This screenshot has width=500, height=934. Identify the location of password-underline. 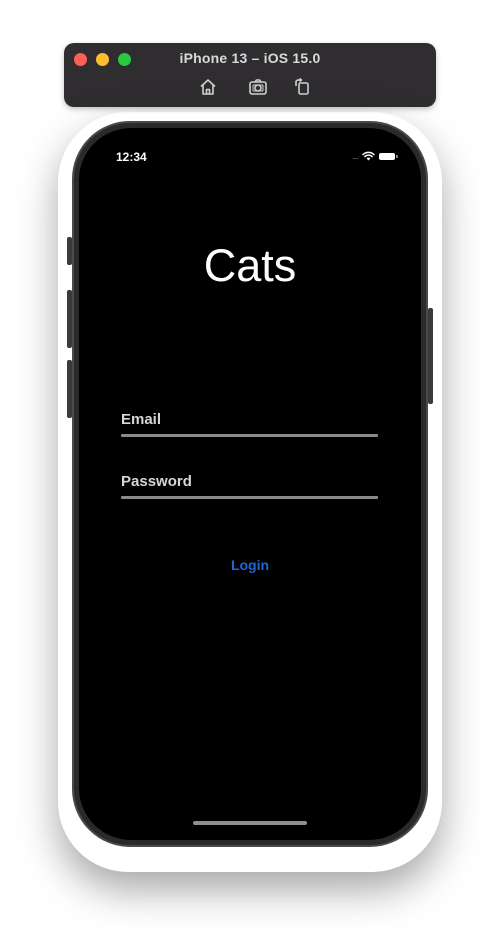
(249, 497).